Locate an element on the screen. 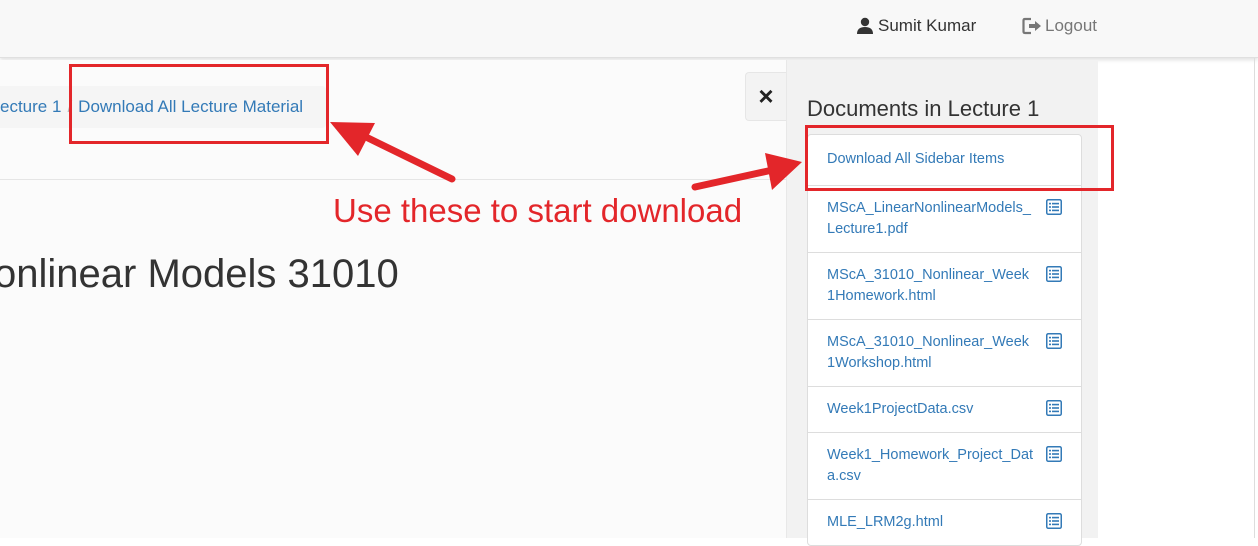 The width and height of the screenshot is (1258, 546). list-item: MScA_LinearNonlinearModels_Lecture1.pdf is located at coordinates (944, 218).